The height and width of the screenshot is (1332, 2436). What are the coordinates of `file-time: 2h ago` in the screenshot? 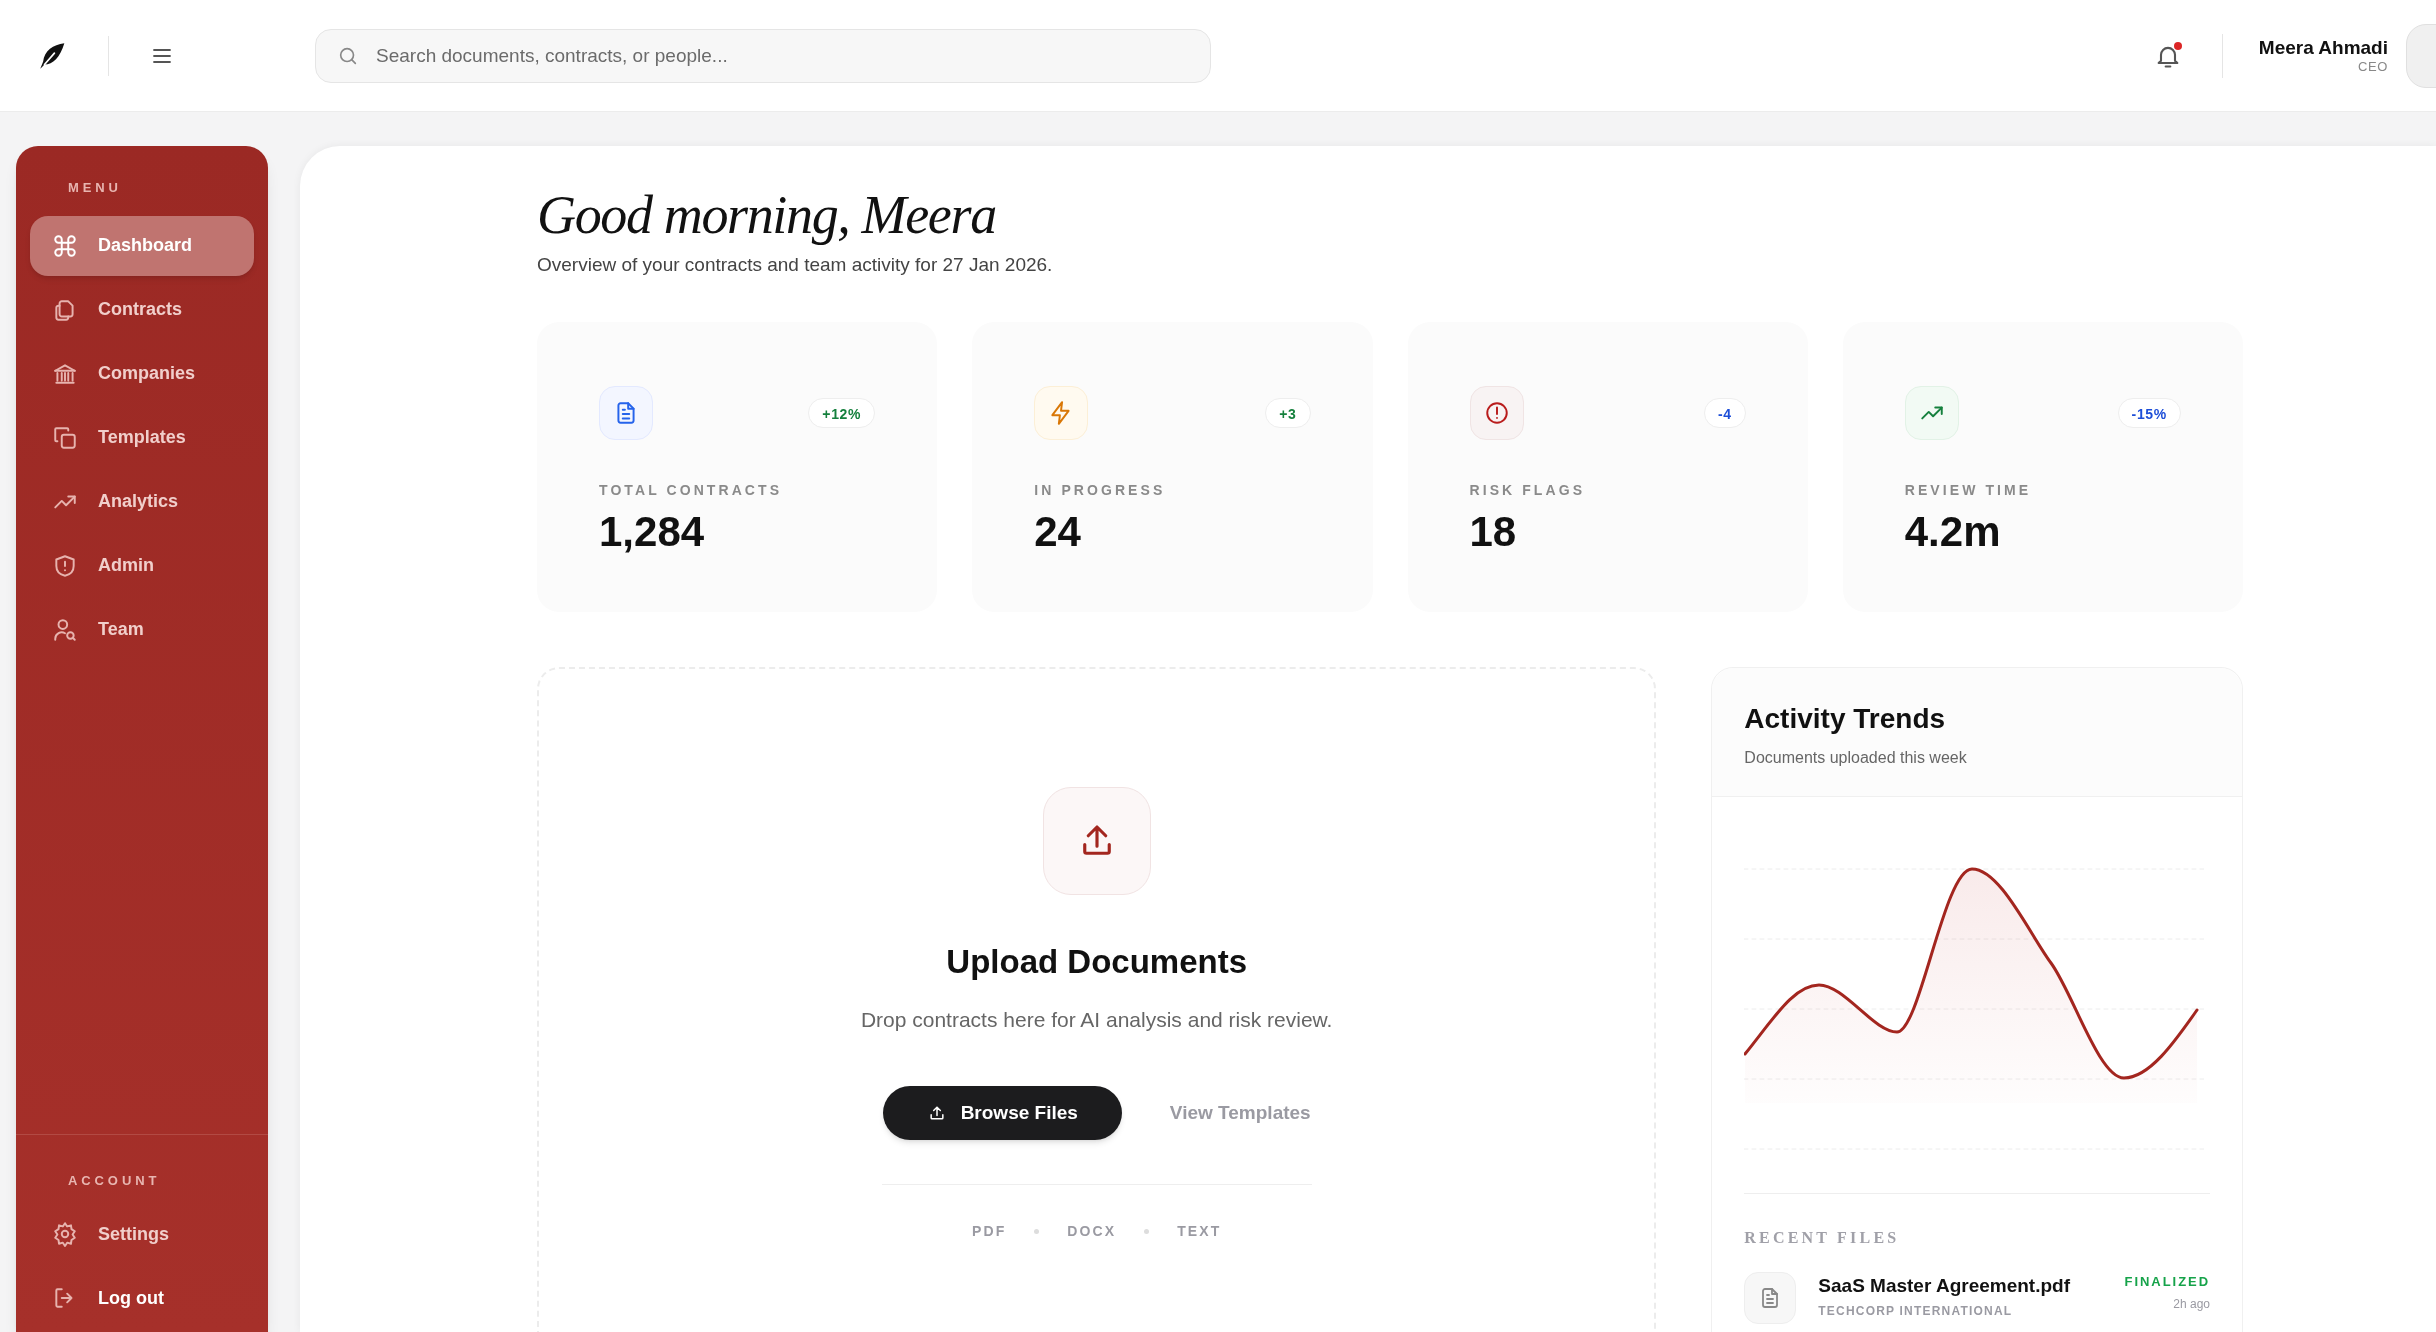 It's located at (2191, 1305).